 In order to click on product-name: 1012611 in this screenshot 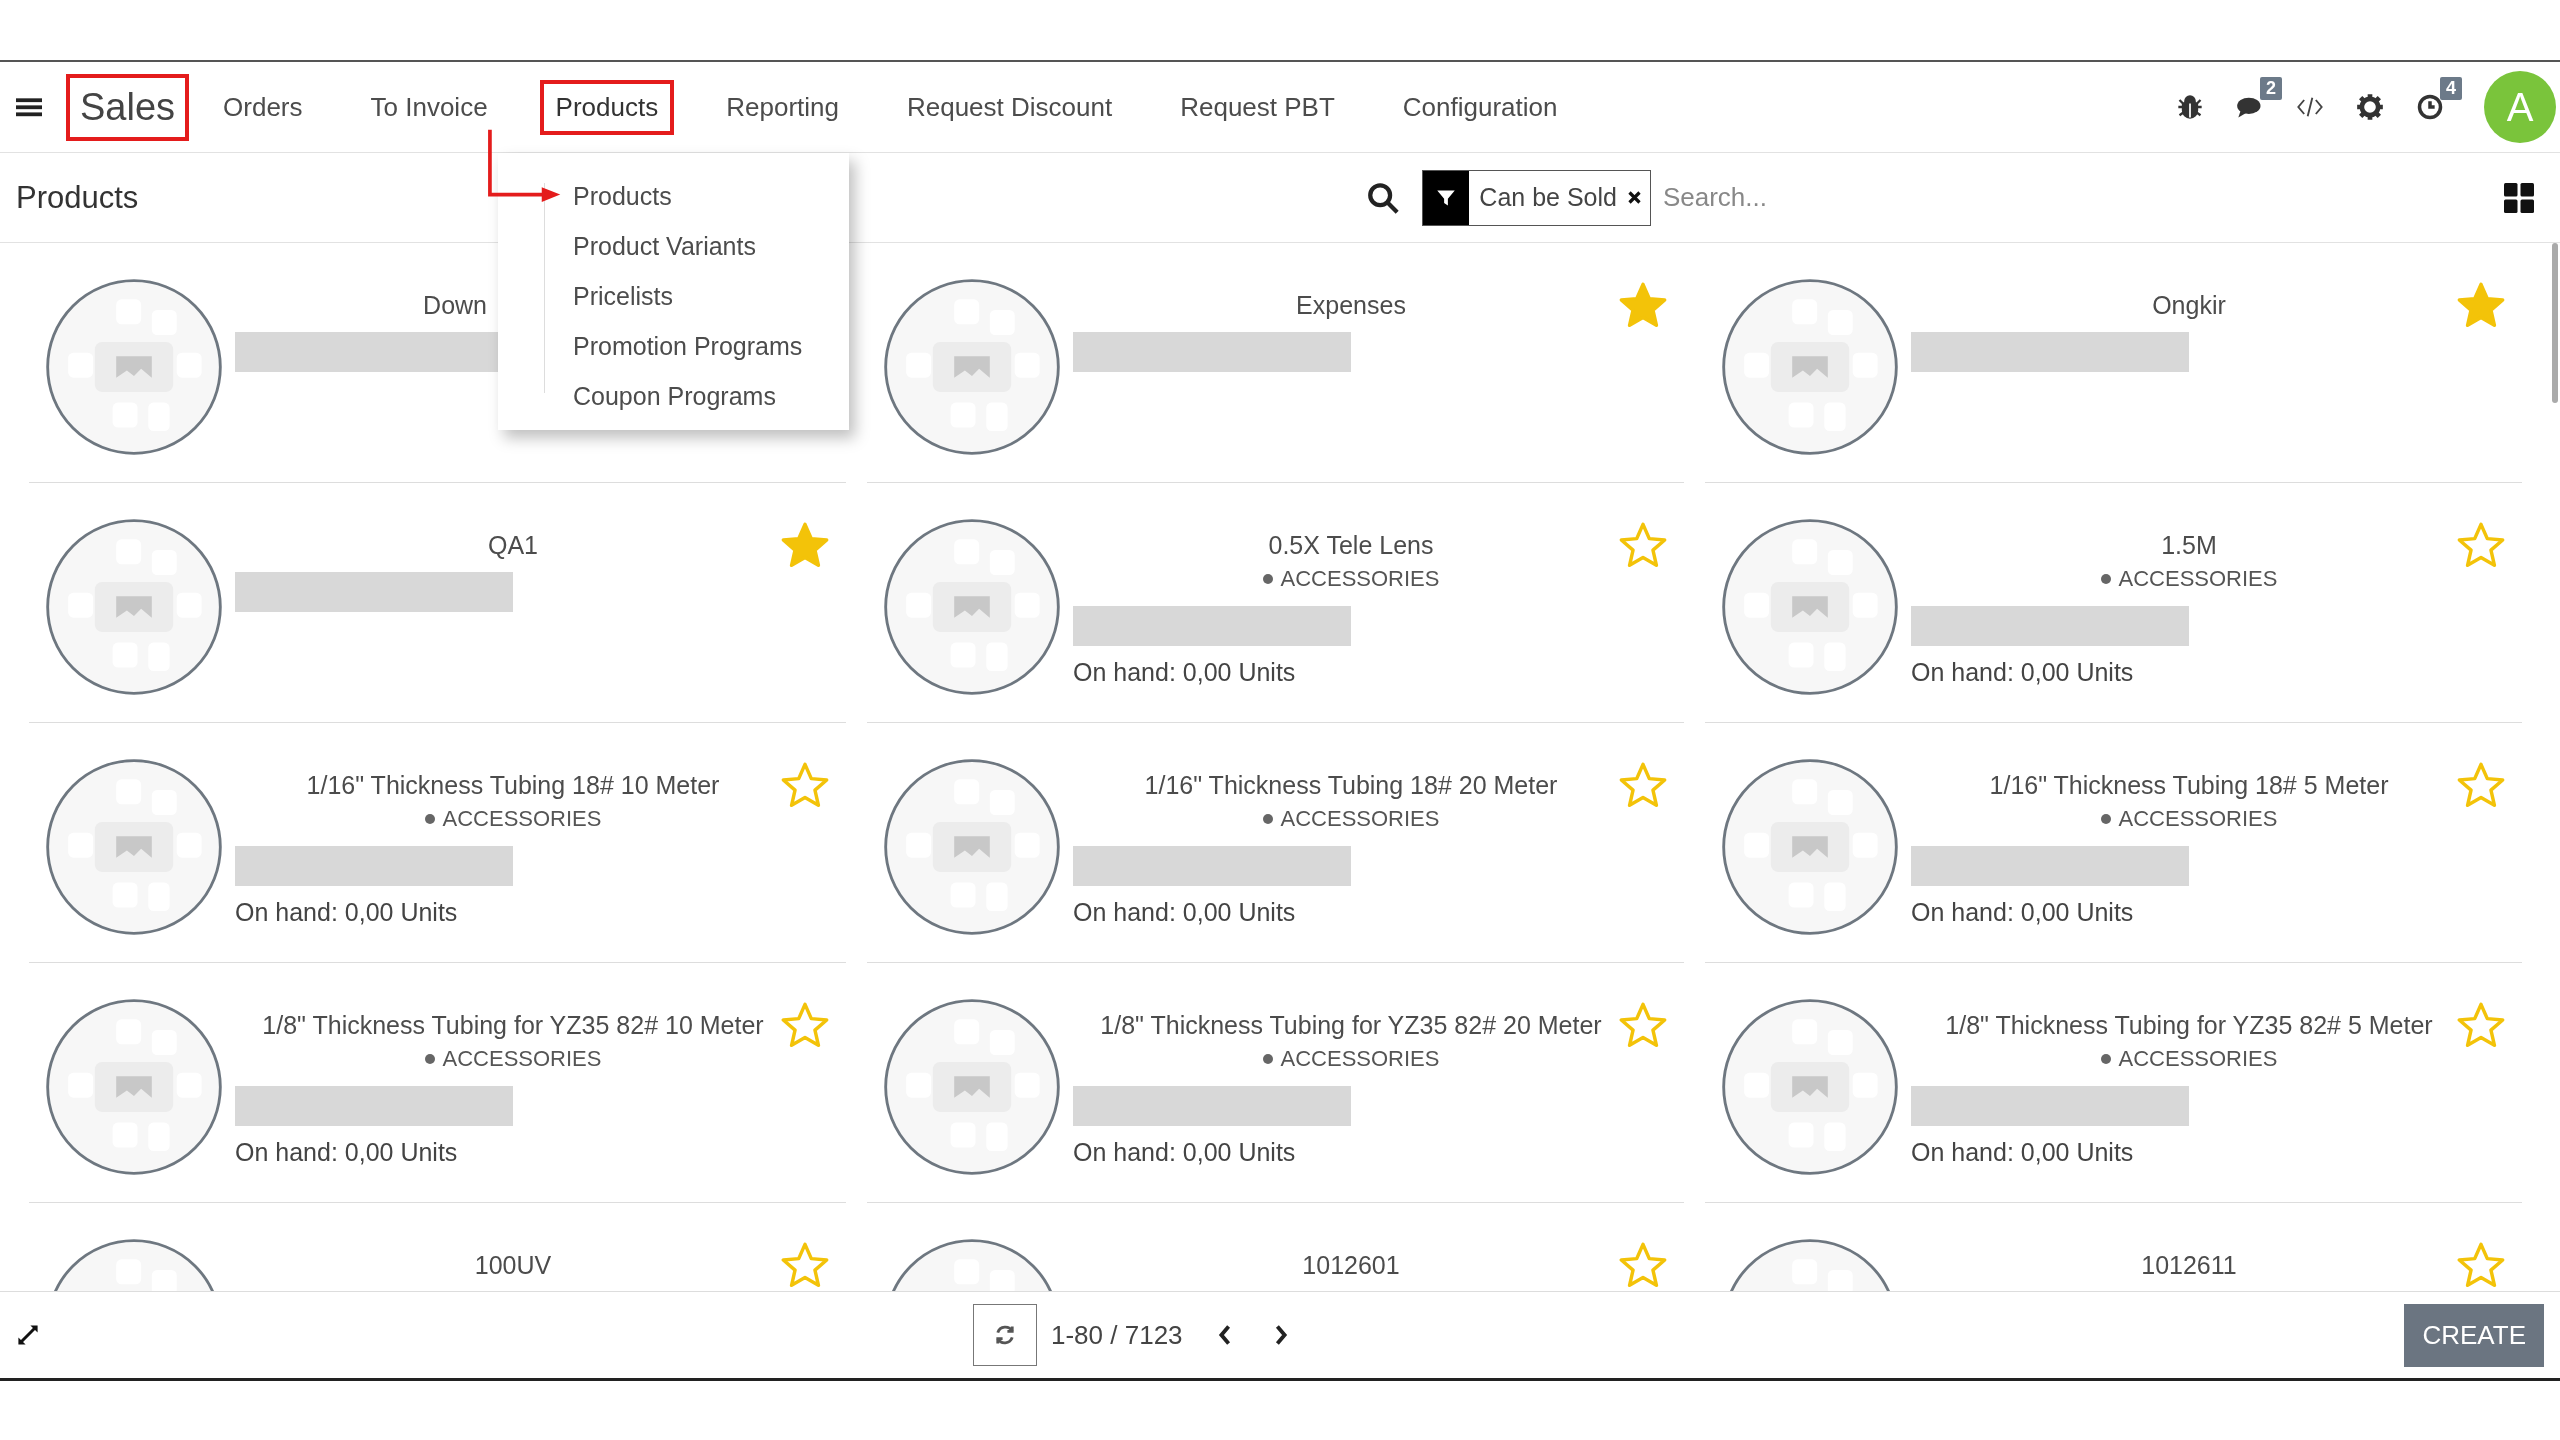, I will do `click(2189, 1265)`.